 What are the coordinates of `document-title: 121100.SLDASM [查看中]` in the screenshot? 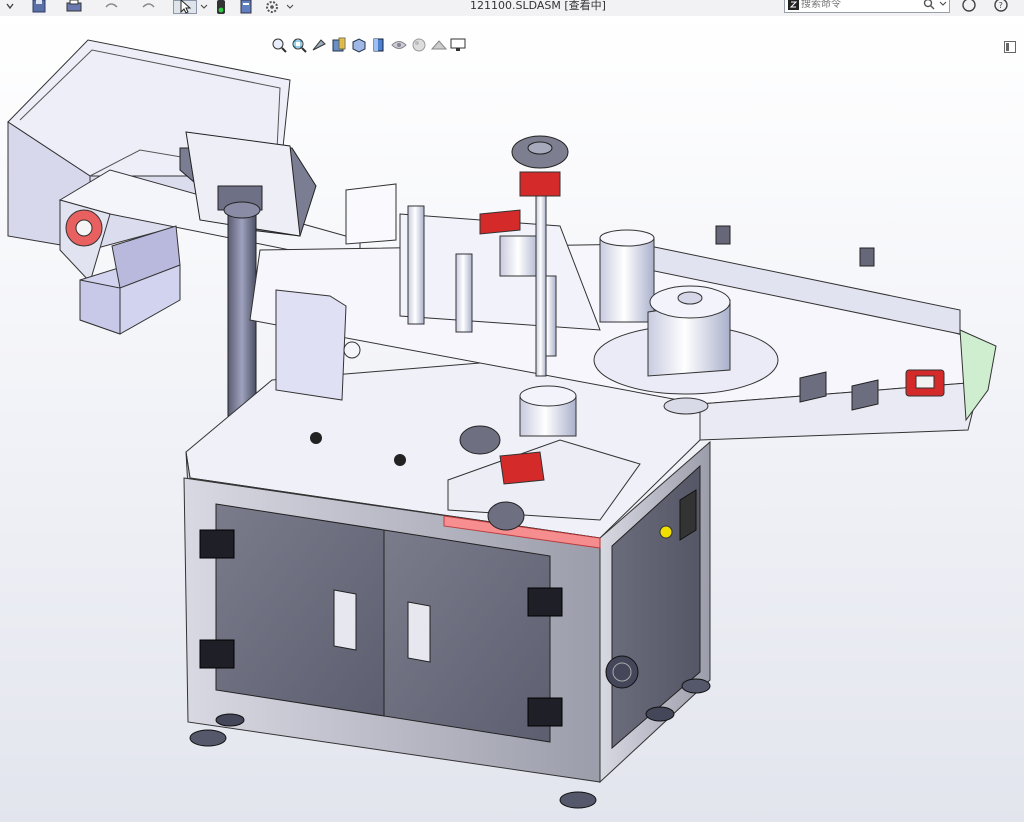 It's located at (538, 6).